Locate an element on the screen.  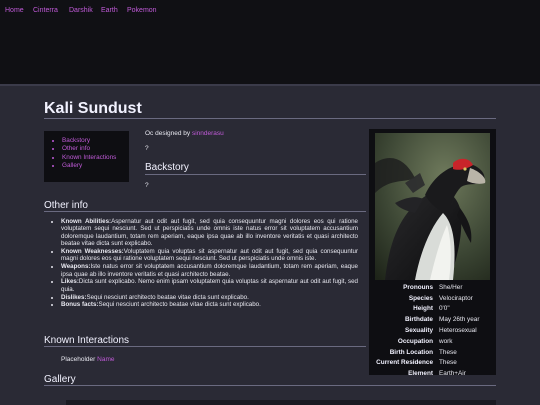
character-portrait is located at coordinates (432, 206).